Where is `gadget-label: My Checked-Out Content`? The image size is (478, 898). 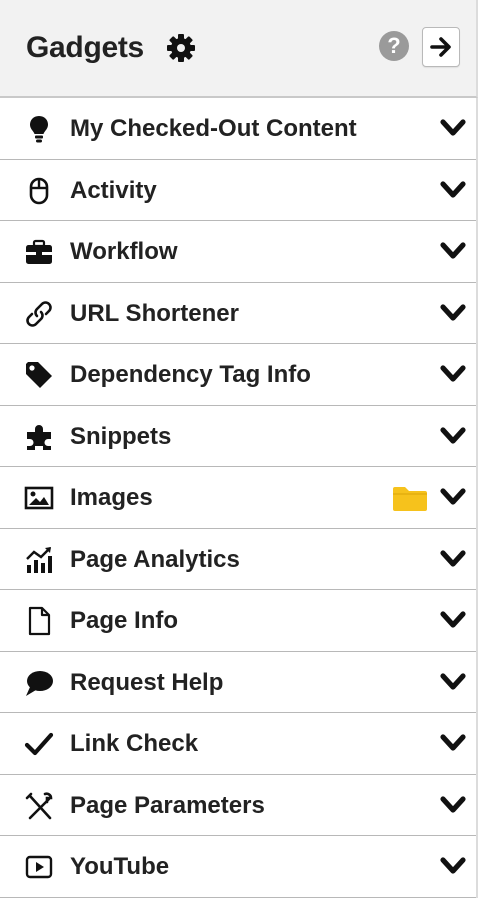 gadget-label: My Checked-Out Content is located at coordinates (213, 128).